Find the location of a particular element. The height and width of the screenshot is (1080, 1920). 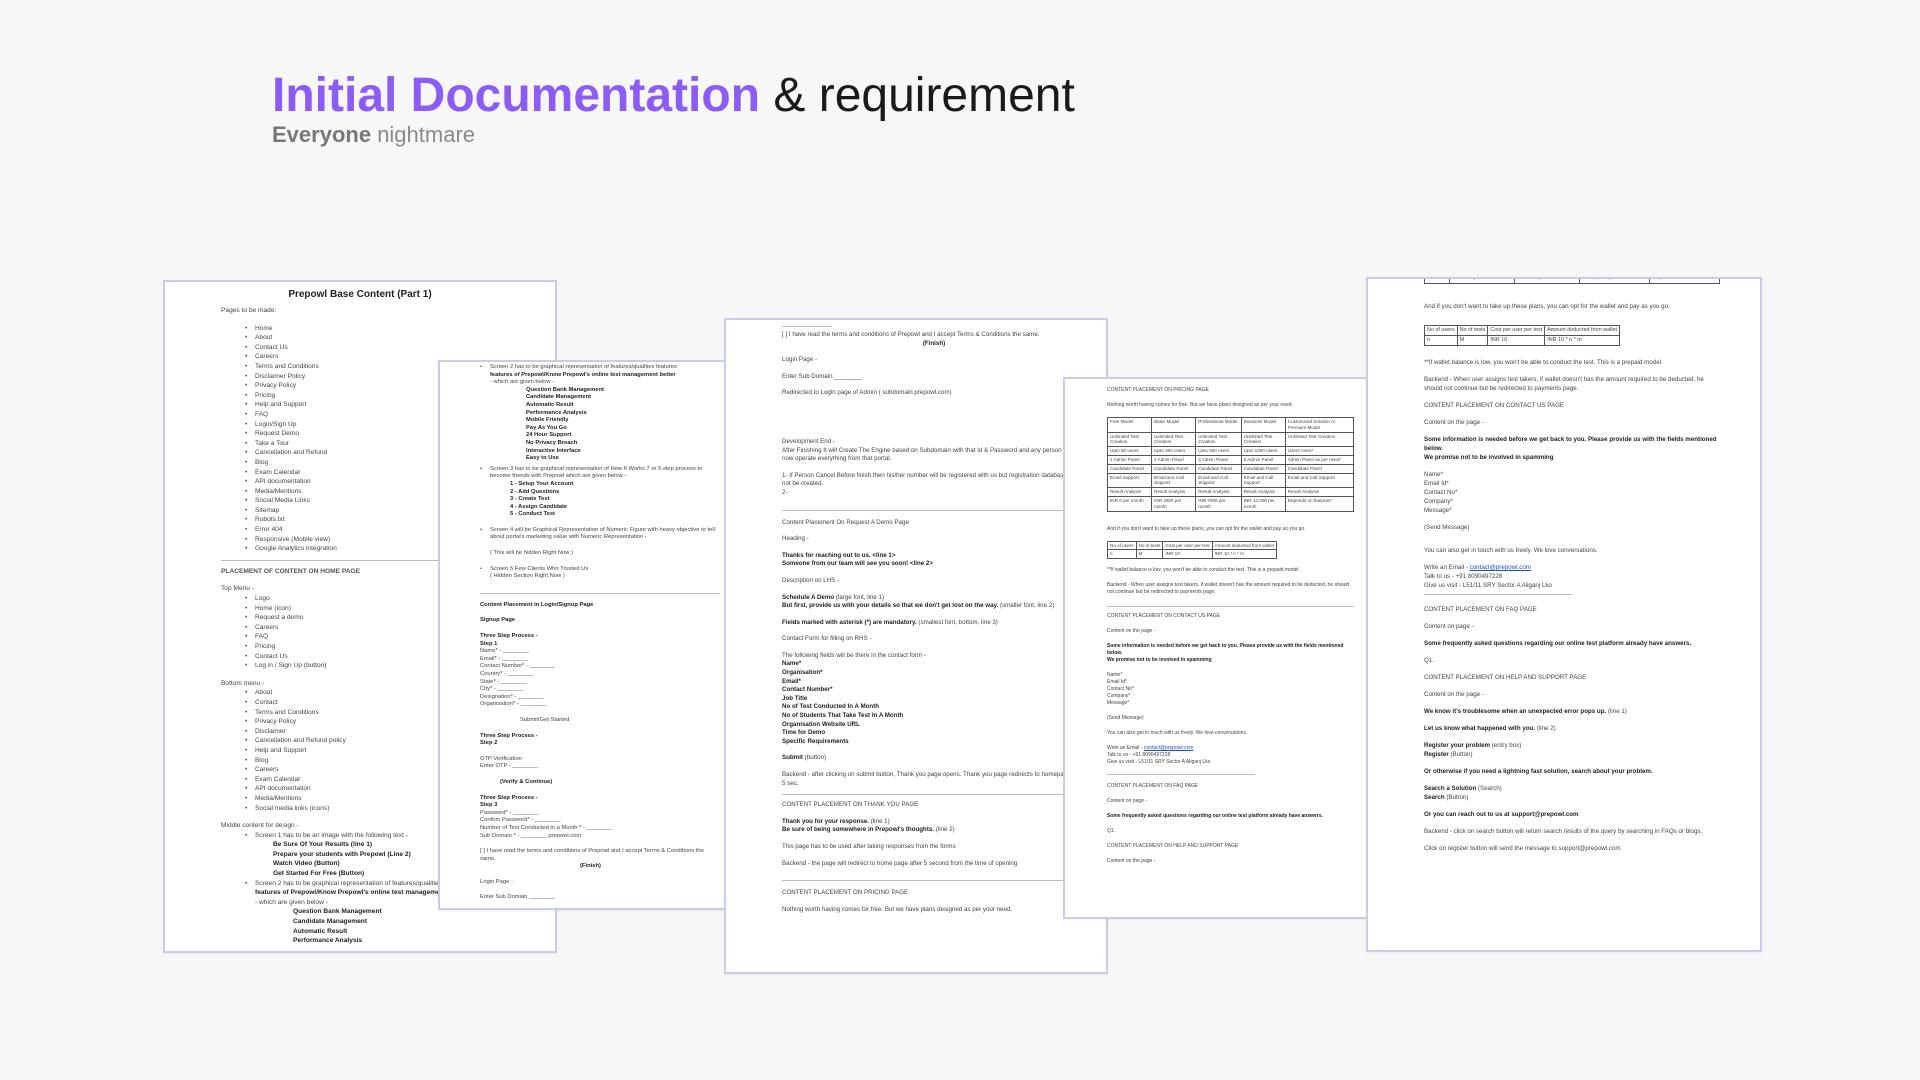

doc5-contact-heading: CONTENT PLACEMENT ON CONTACT US PAGE is located at coordinates (1494, 405).